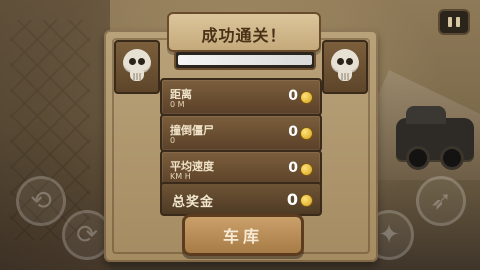 This screenshot has height=270, width=480. I want to click on pause-button, so click(454, 22).